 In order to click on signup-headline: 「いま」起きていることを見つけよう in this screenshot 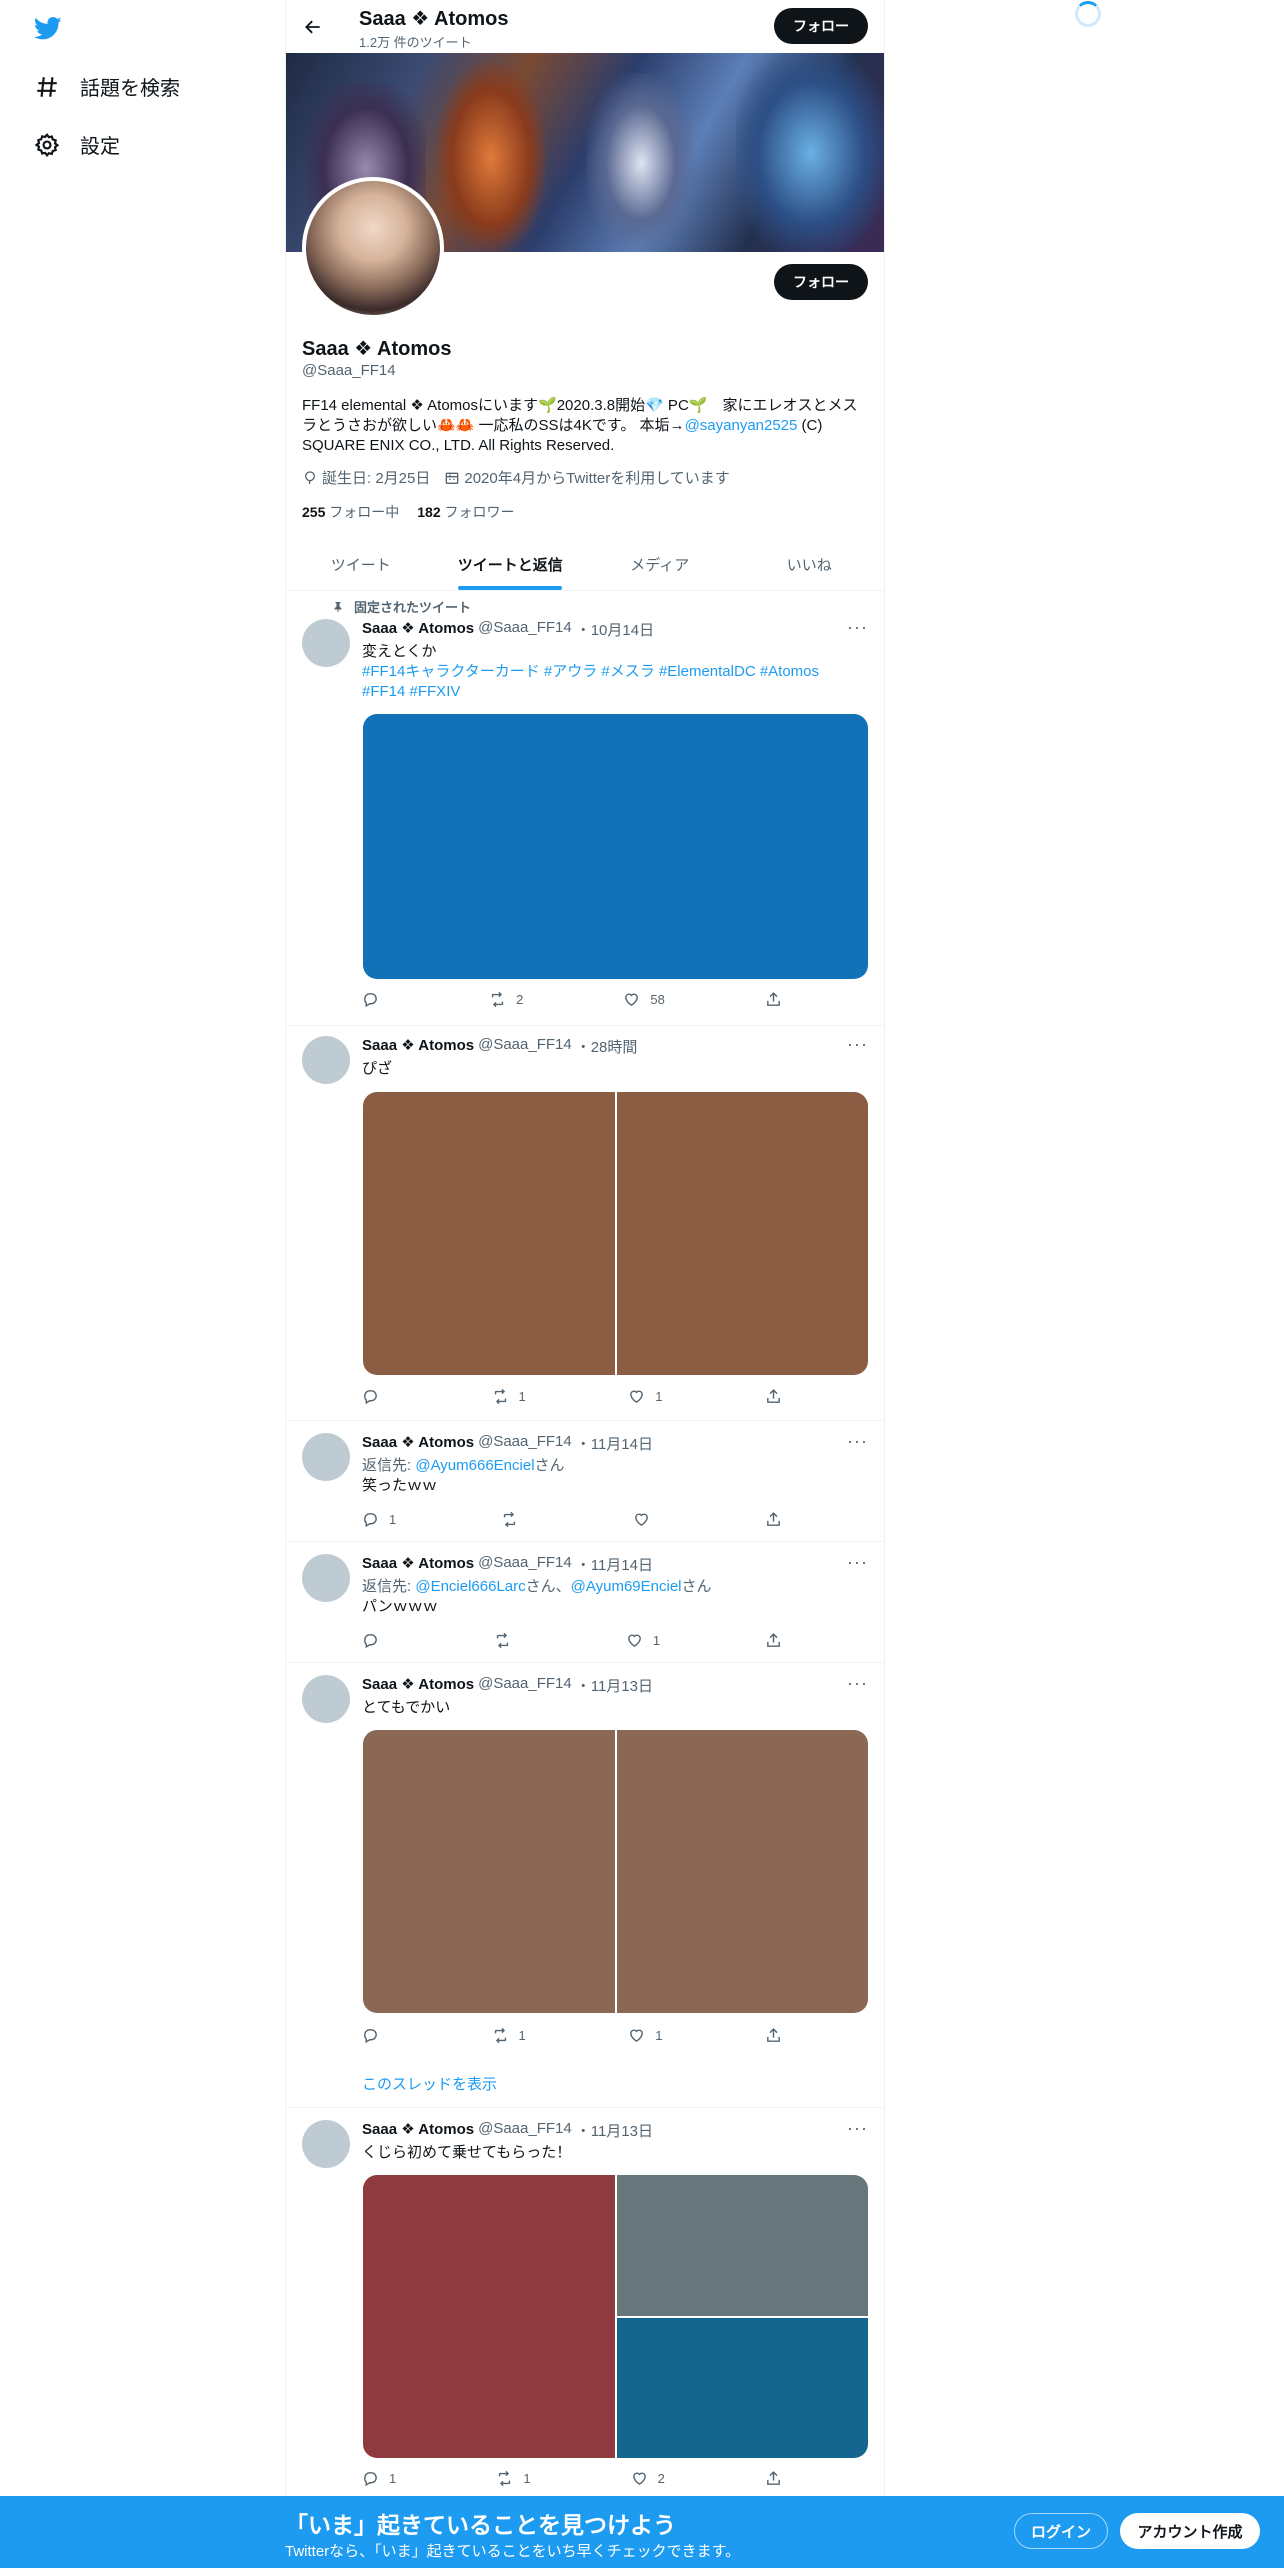, I will do `click(480, 2525)`.